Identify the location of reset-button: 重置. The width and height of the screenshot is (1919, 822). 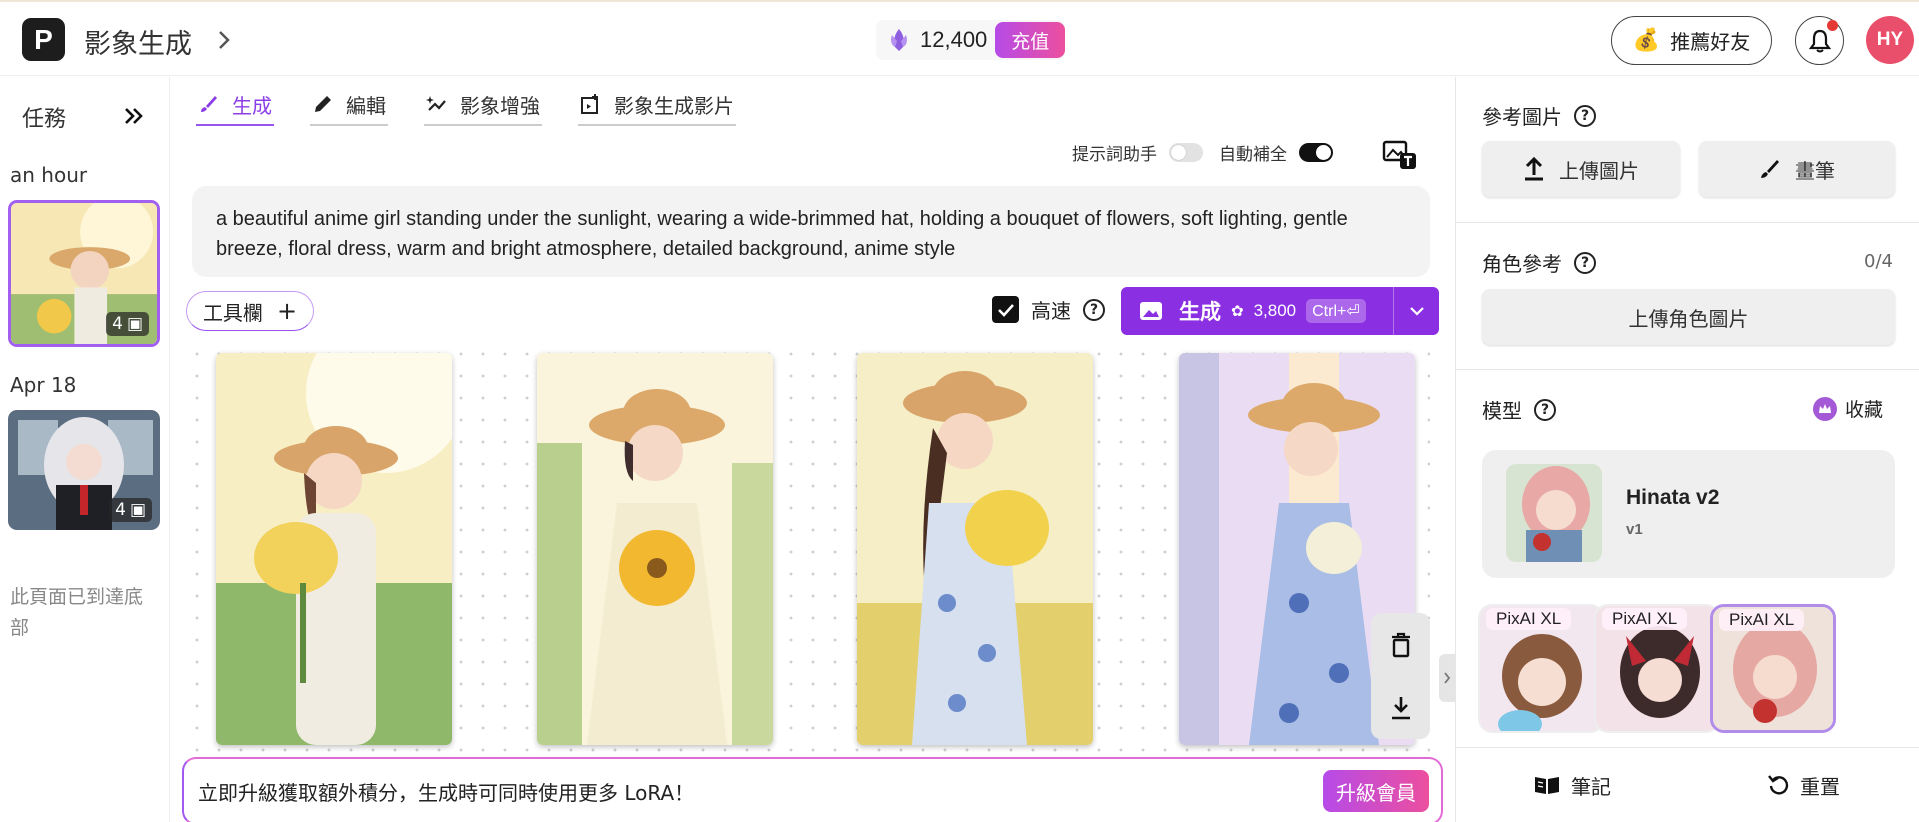
(1803, 785).